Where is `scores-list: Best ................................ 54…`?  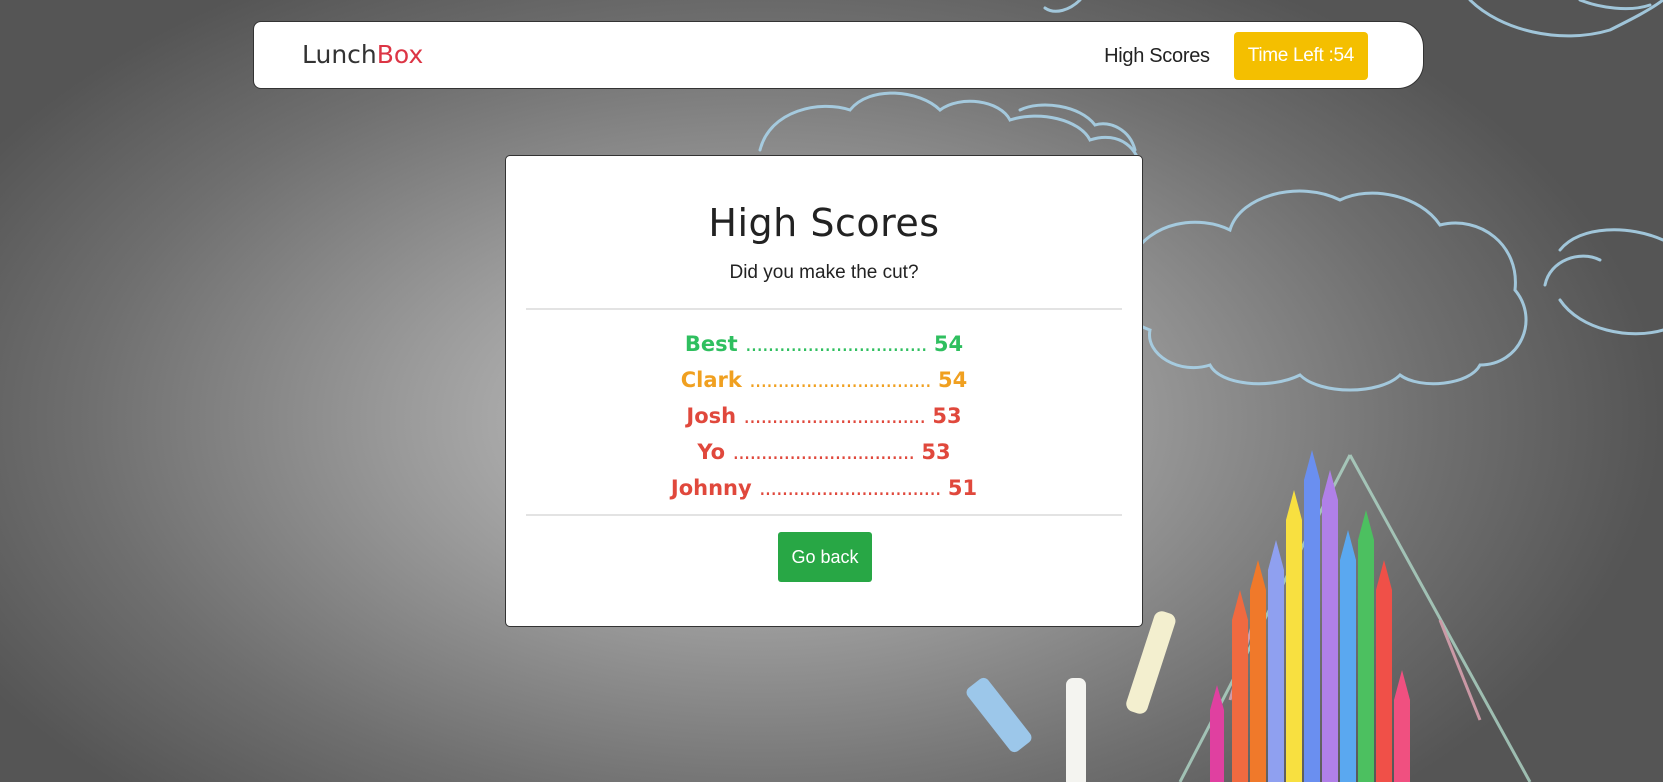 scores-list: Best ................................ 54… is located at coordinates (824, 416).